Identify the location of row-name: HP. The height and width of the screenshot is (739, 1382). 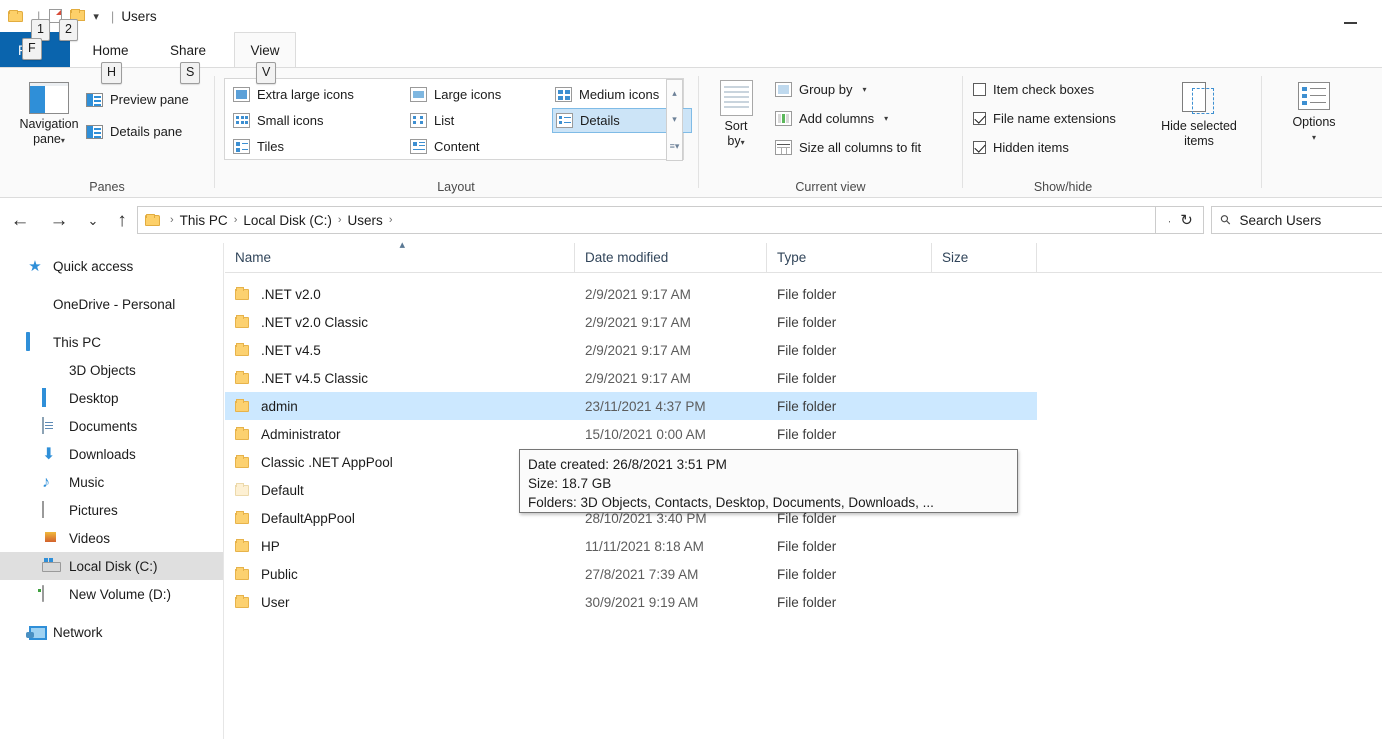
(270, 546).